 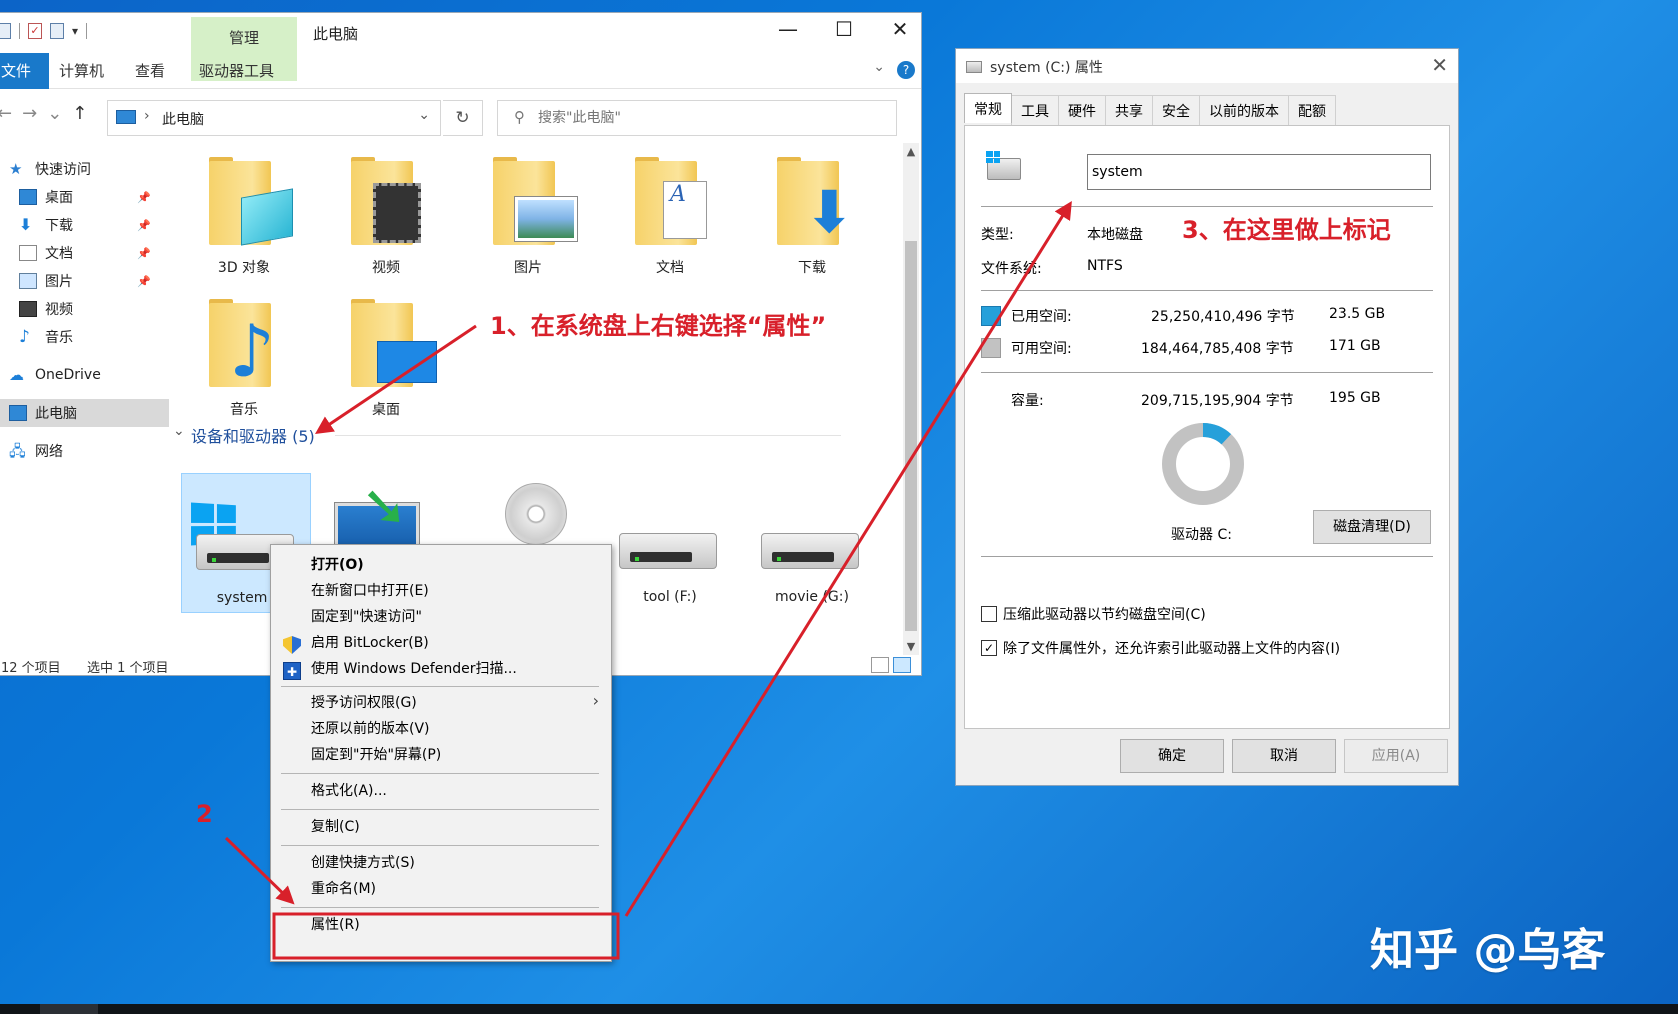 I want to click on vertical-scrollbar: ▲ ▼, so click(x=911, y=399).